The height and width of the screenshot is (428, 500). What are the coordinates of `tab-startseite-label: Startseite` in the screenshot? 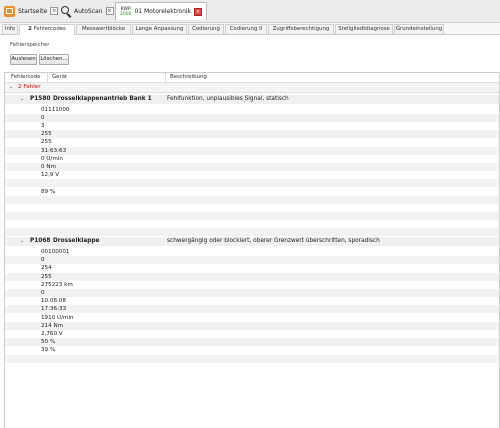 It's located at (33, 11).